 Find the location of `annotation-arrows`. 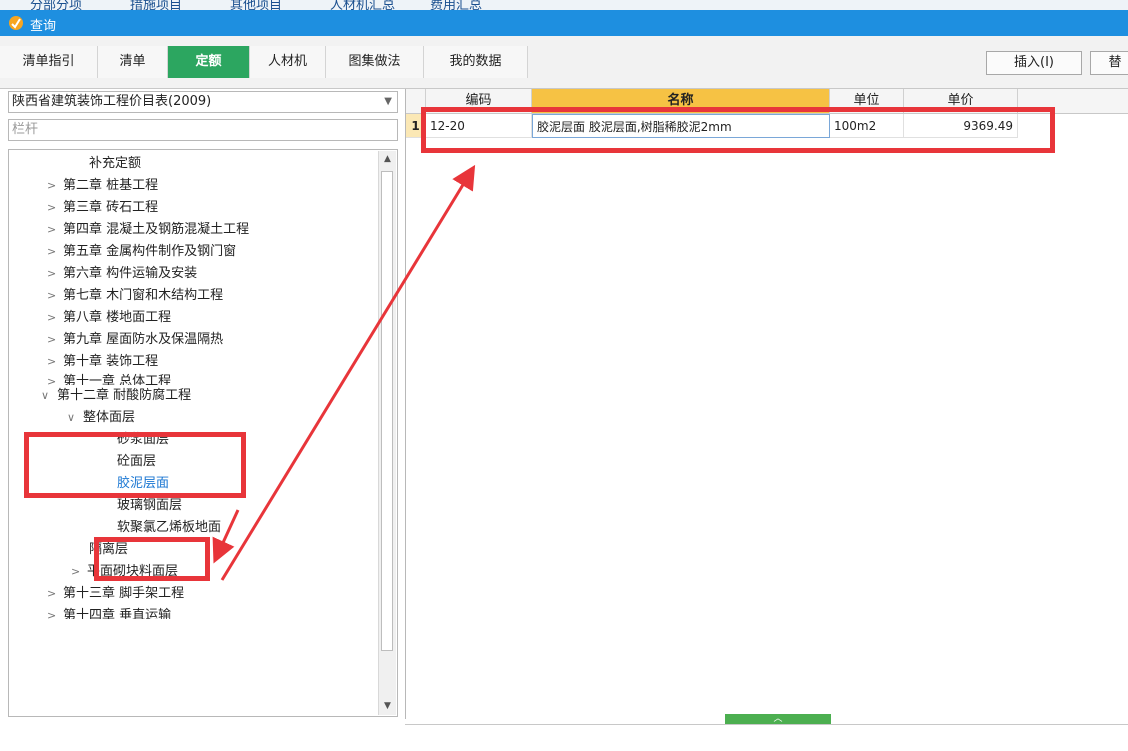

annotation-arrows is located at coordinates (344, 372).